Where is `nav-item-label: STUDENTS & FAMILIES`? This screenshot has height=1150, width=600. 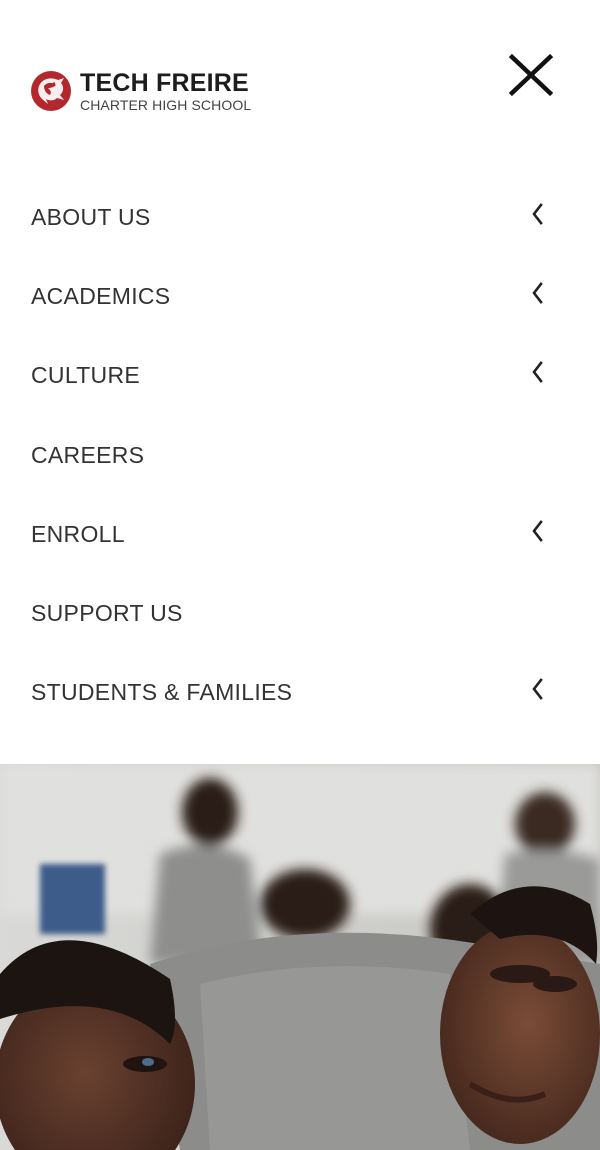 nav-item-label: STUDENTS & FAMILIES is located at coordinates (162, 692).